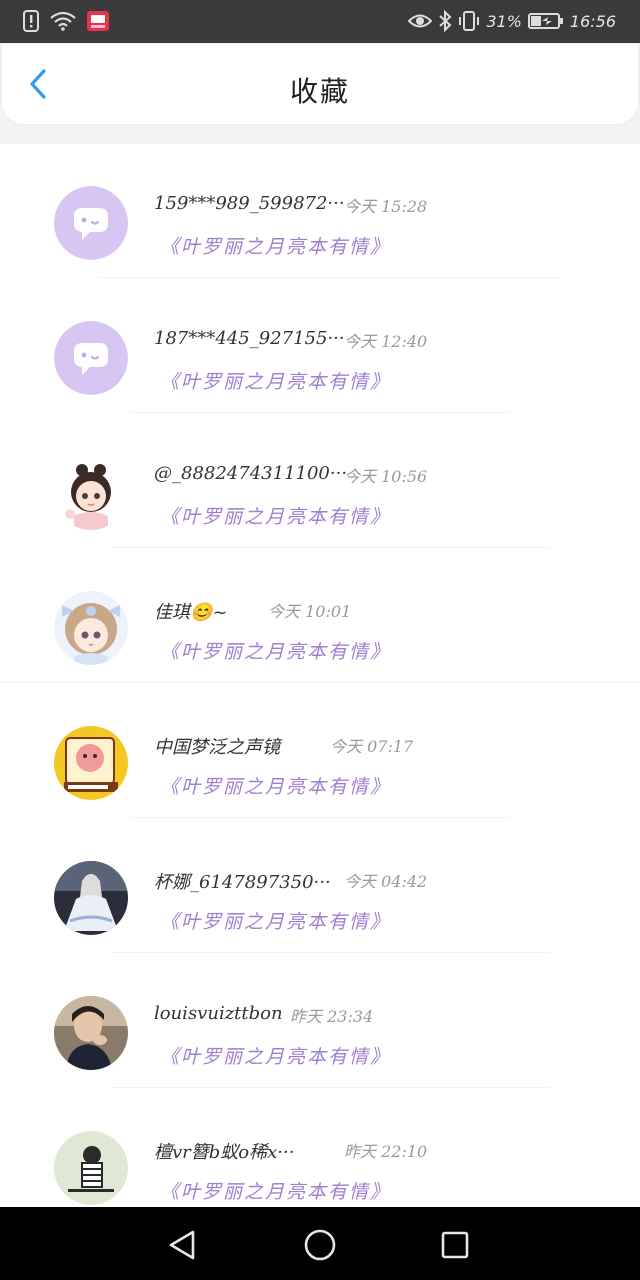 This screenshot has width=640, height=1280. I want to click on user-name: @_8882474311100···, so click(251, 473).